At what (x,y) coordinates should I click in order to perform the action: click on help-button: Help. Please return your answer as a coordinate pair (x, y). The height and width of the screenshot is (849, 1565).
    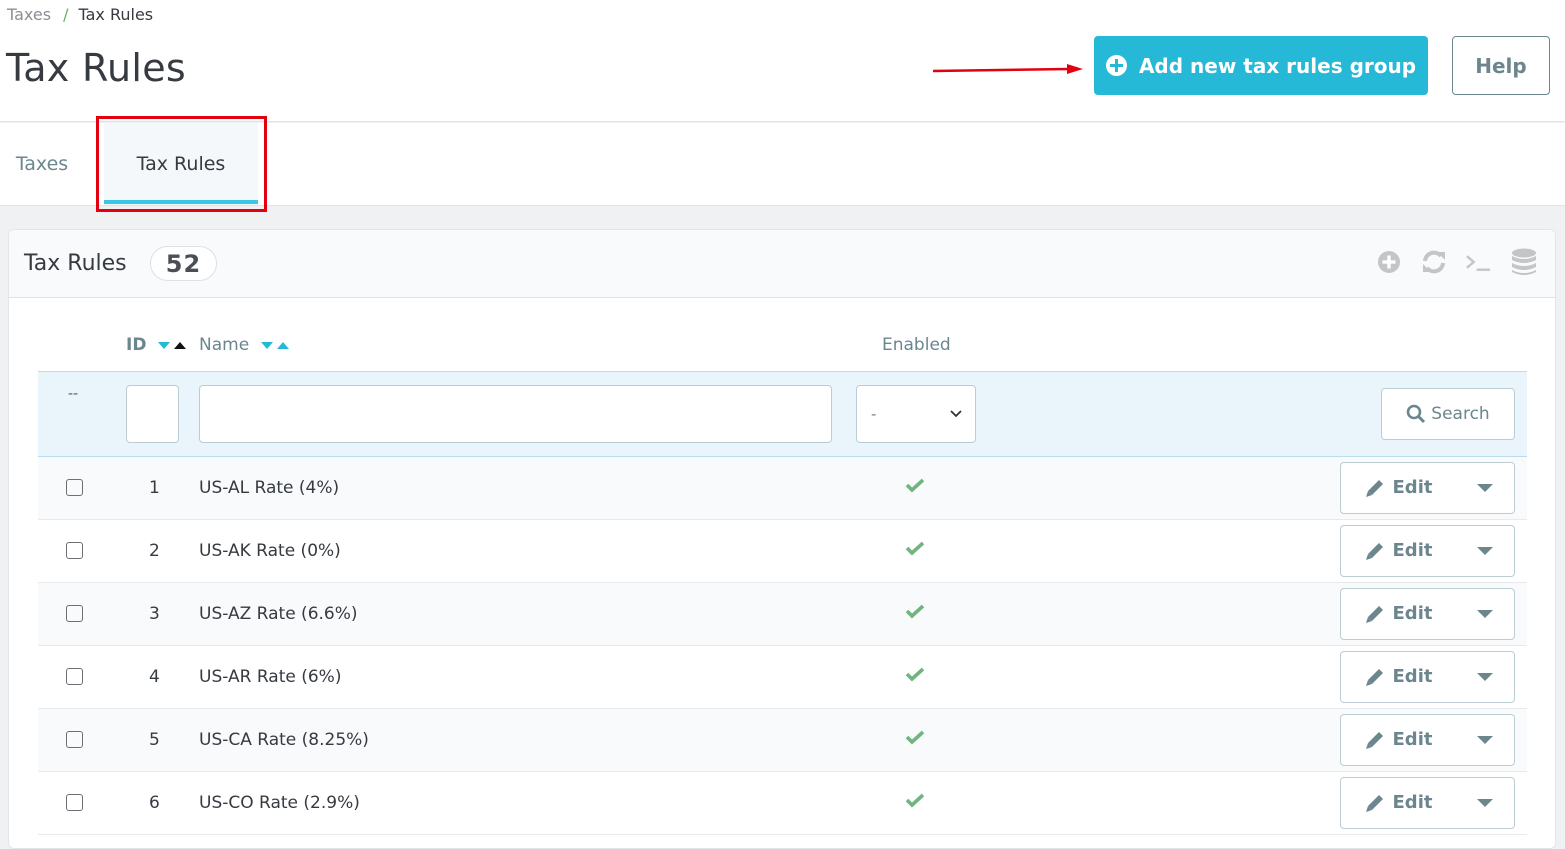
    Looking at the image, I should click on (1501, 65).